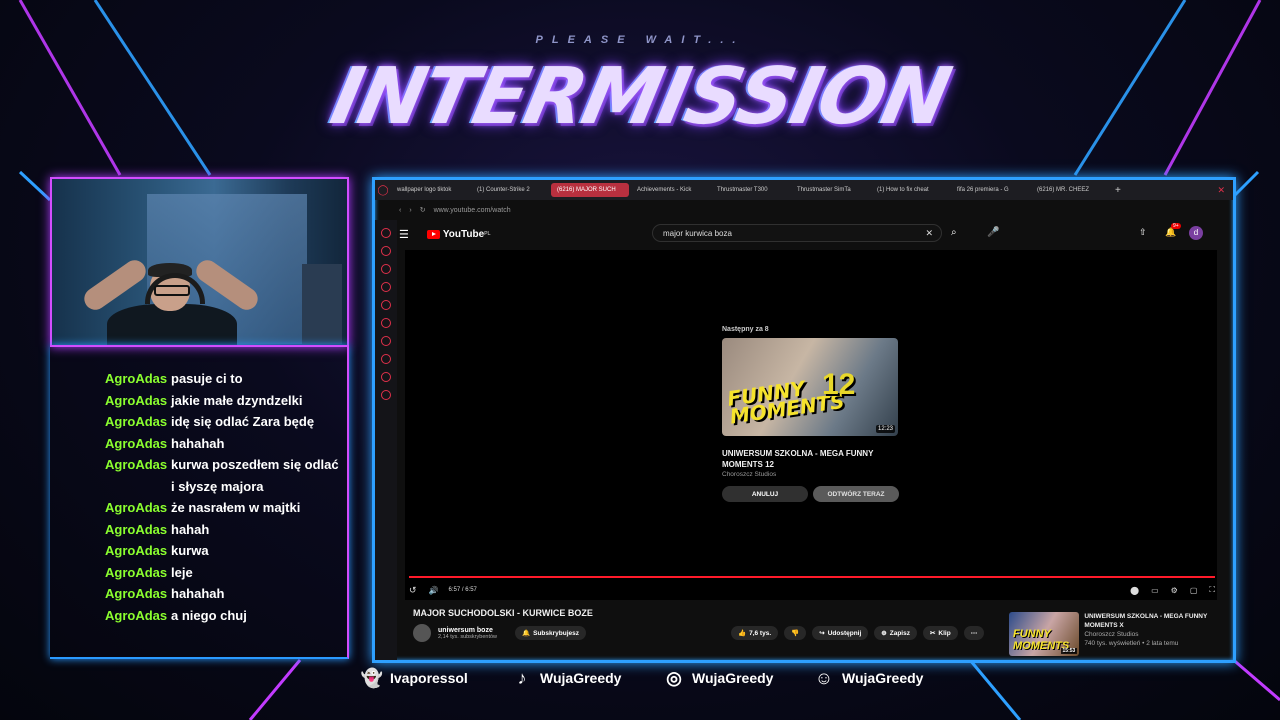 The width and height of the screenshot is (1280, 720). What do you see at coordinates (1044, 634) in the screenshot?
I see `recommended-thumbnail: FUNNY MOMENTS 15:53` at bounding box center [1044, 634].